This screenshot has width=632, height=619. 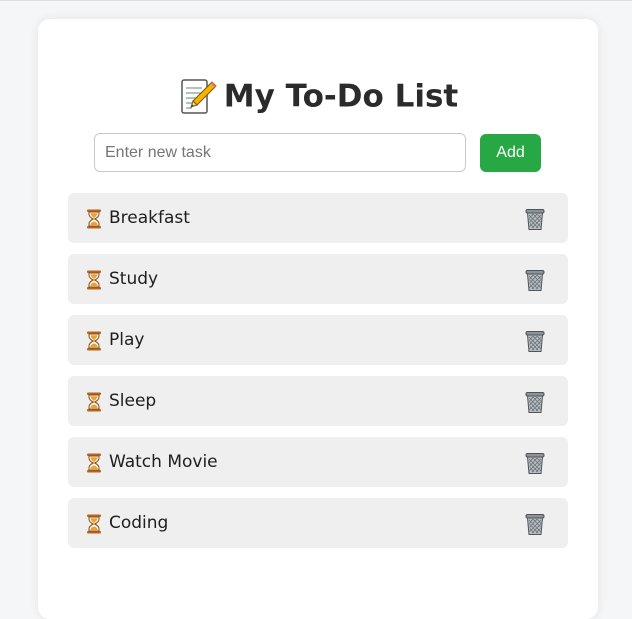 I want to click on task-label: Coding, so click(x=139, y=523).